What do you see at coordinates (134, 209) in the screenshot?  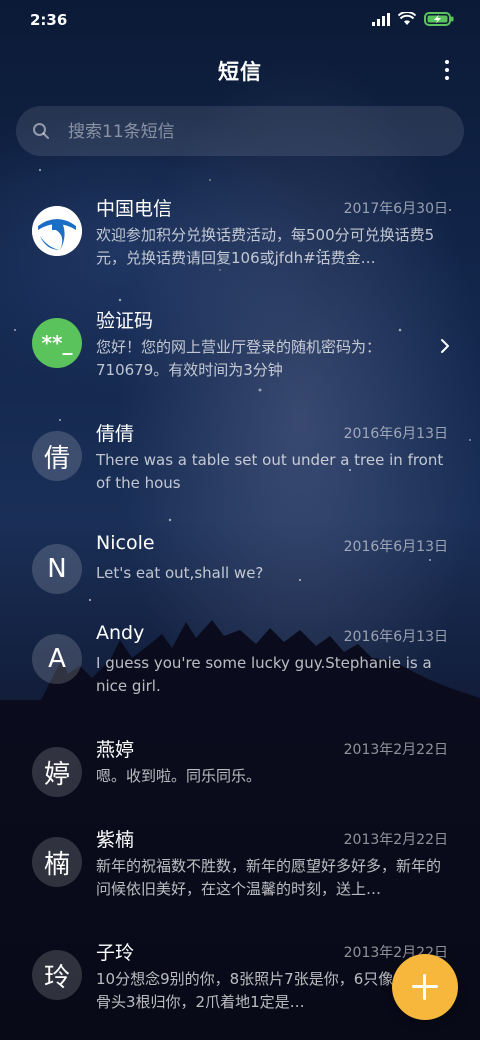 I see `contact-name: 中国电信` at bounding box center [134, 209].